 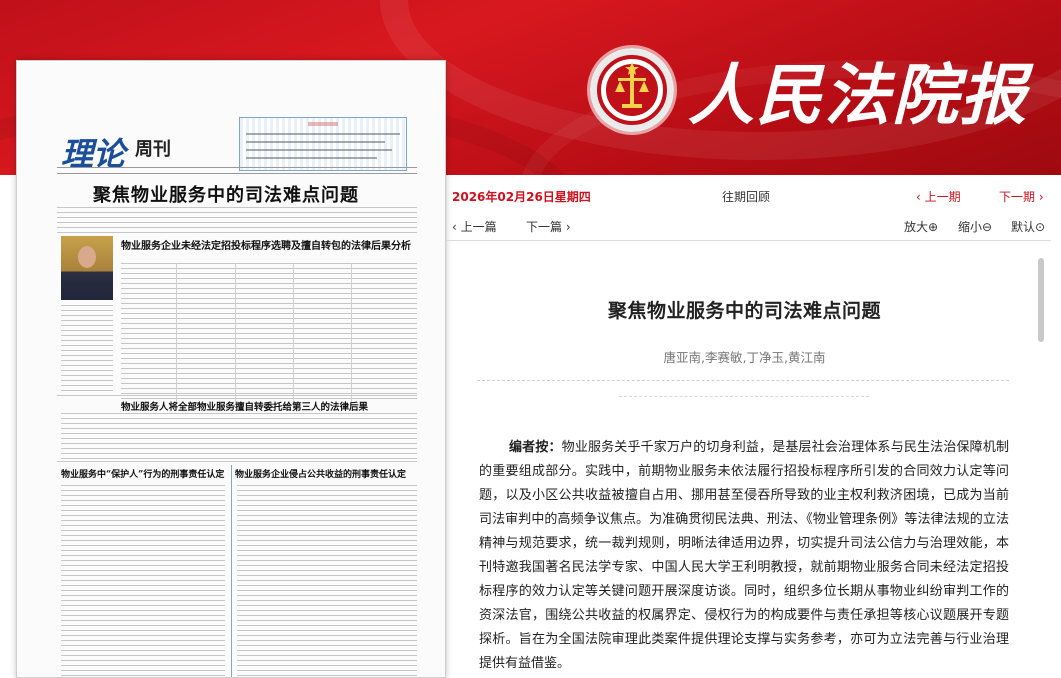 I want to click on page-dateline, so click(x=237, y=170).